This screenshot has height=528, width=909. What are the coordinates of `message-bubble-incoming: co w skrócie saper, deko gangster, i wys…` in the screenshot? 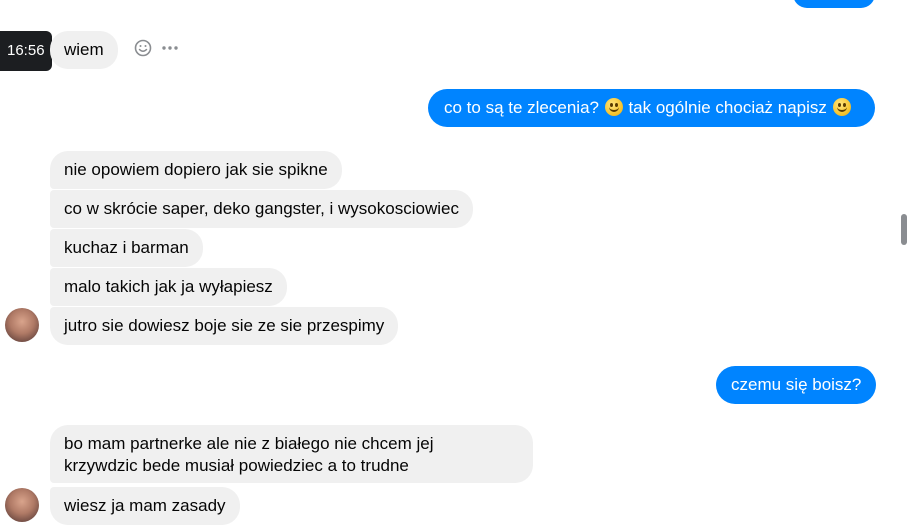 It's located at (261, 209).